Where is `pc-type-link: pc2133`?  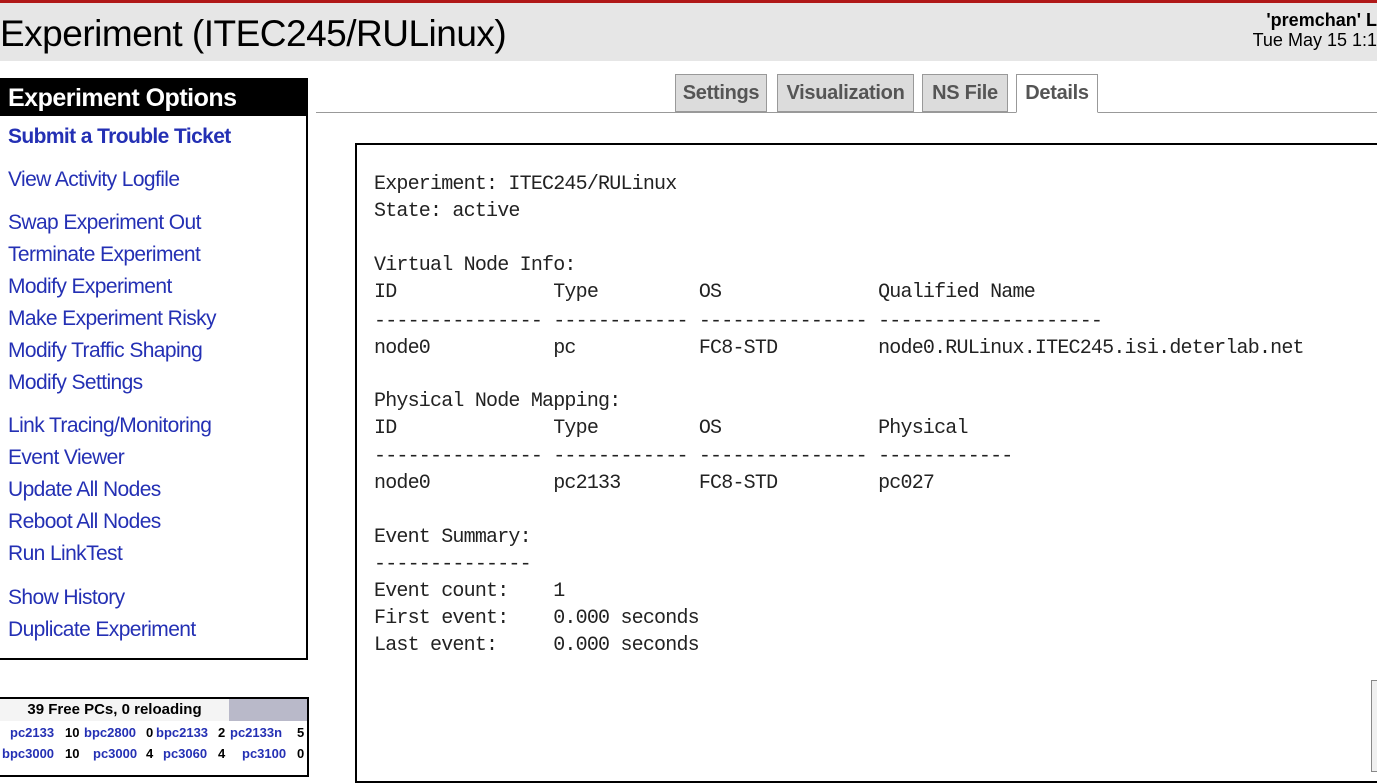 pc-type-link: pc2133 is located at coordinates (32, 733).